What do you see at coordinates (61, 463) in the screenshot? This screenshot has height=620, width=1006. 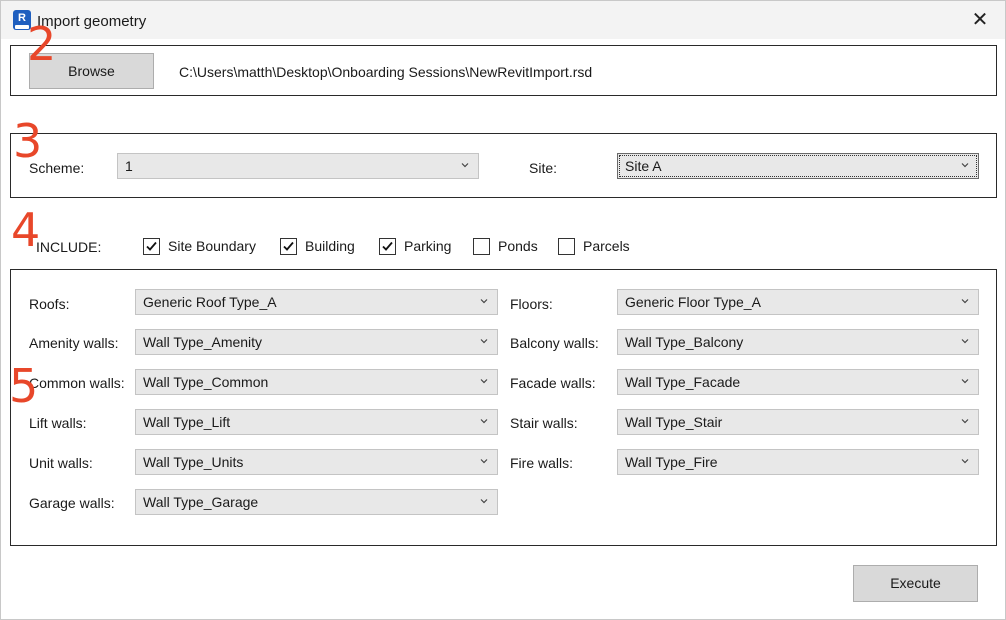 I see `unit-walls-label: Unit walls:` at bounding box center [61, 463].